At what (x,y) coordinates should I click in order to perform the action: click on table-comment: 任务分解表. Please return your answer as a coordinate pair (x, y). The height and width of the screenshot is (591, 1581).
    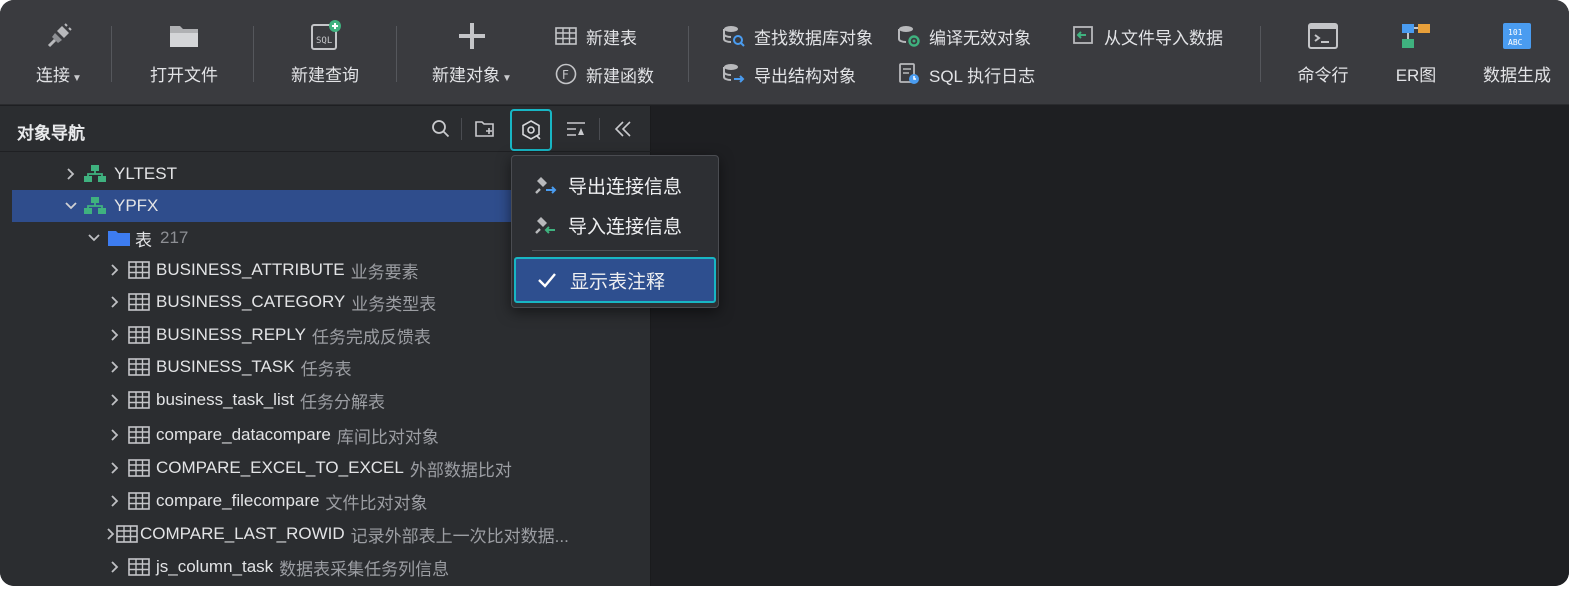
    Looking at the image, I should click on (342, 402).